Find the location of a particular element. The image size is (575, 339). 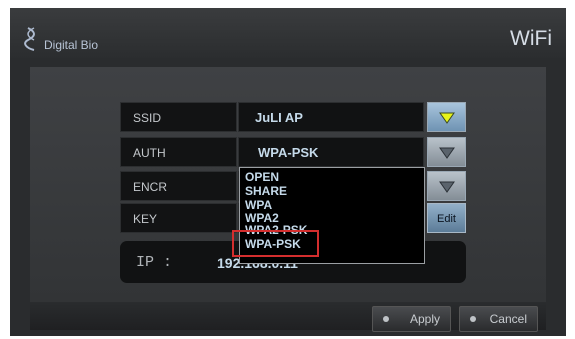

auth-label: AUTH is located at coordinates (178, 152).